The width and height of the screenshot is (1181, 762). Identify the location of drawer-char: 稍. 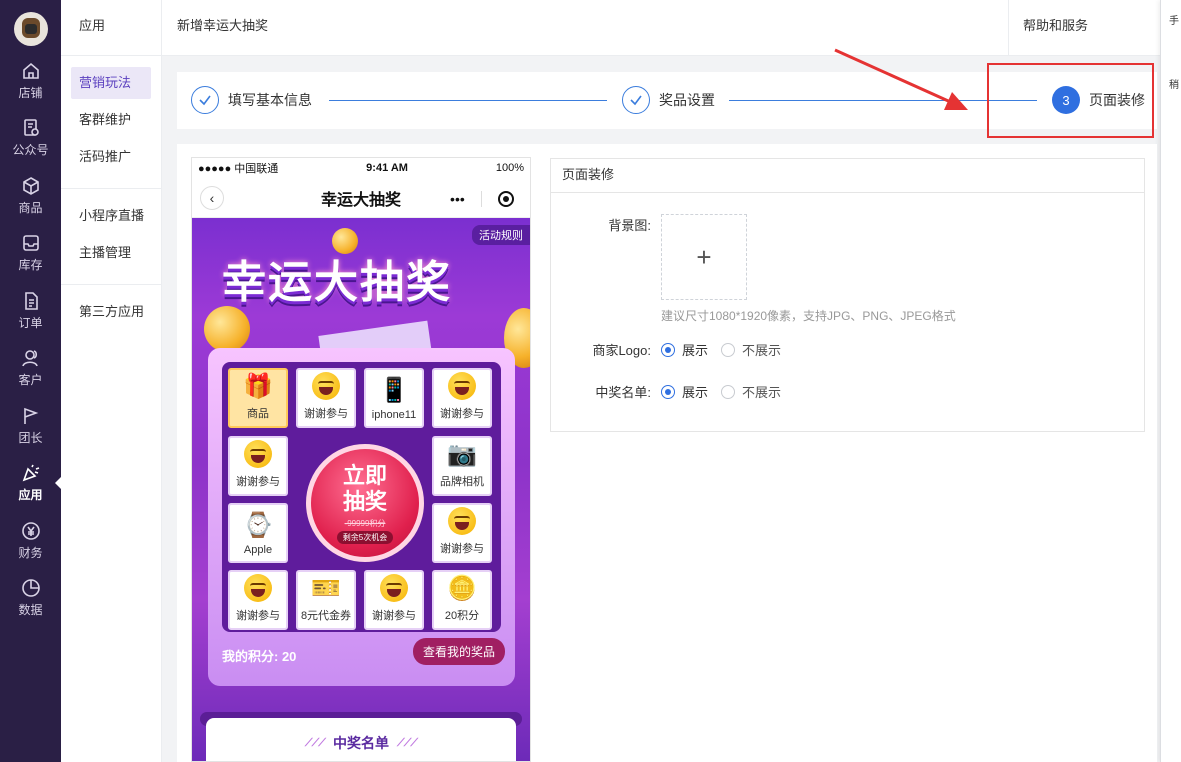
(1174, 85).